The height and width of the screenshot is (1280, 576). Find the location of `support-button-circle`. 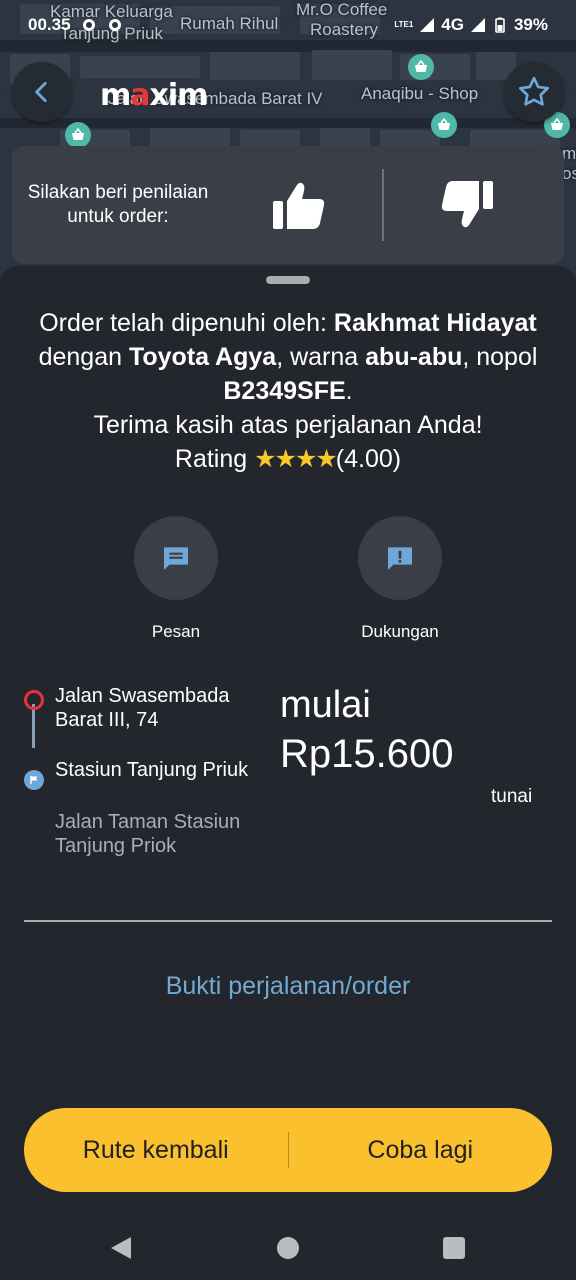

support-button-circle is located at coordinates (400, 558).